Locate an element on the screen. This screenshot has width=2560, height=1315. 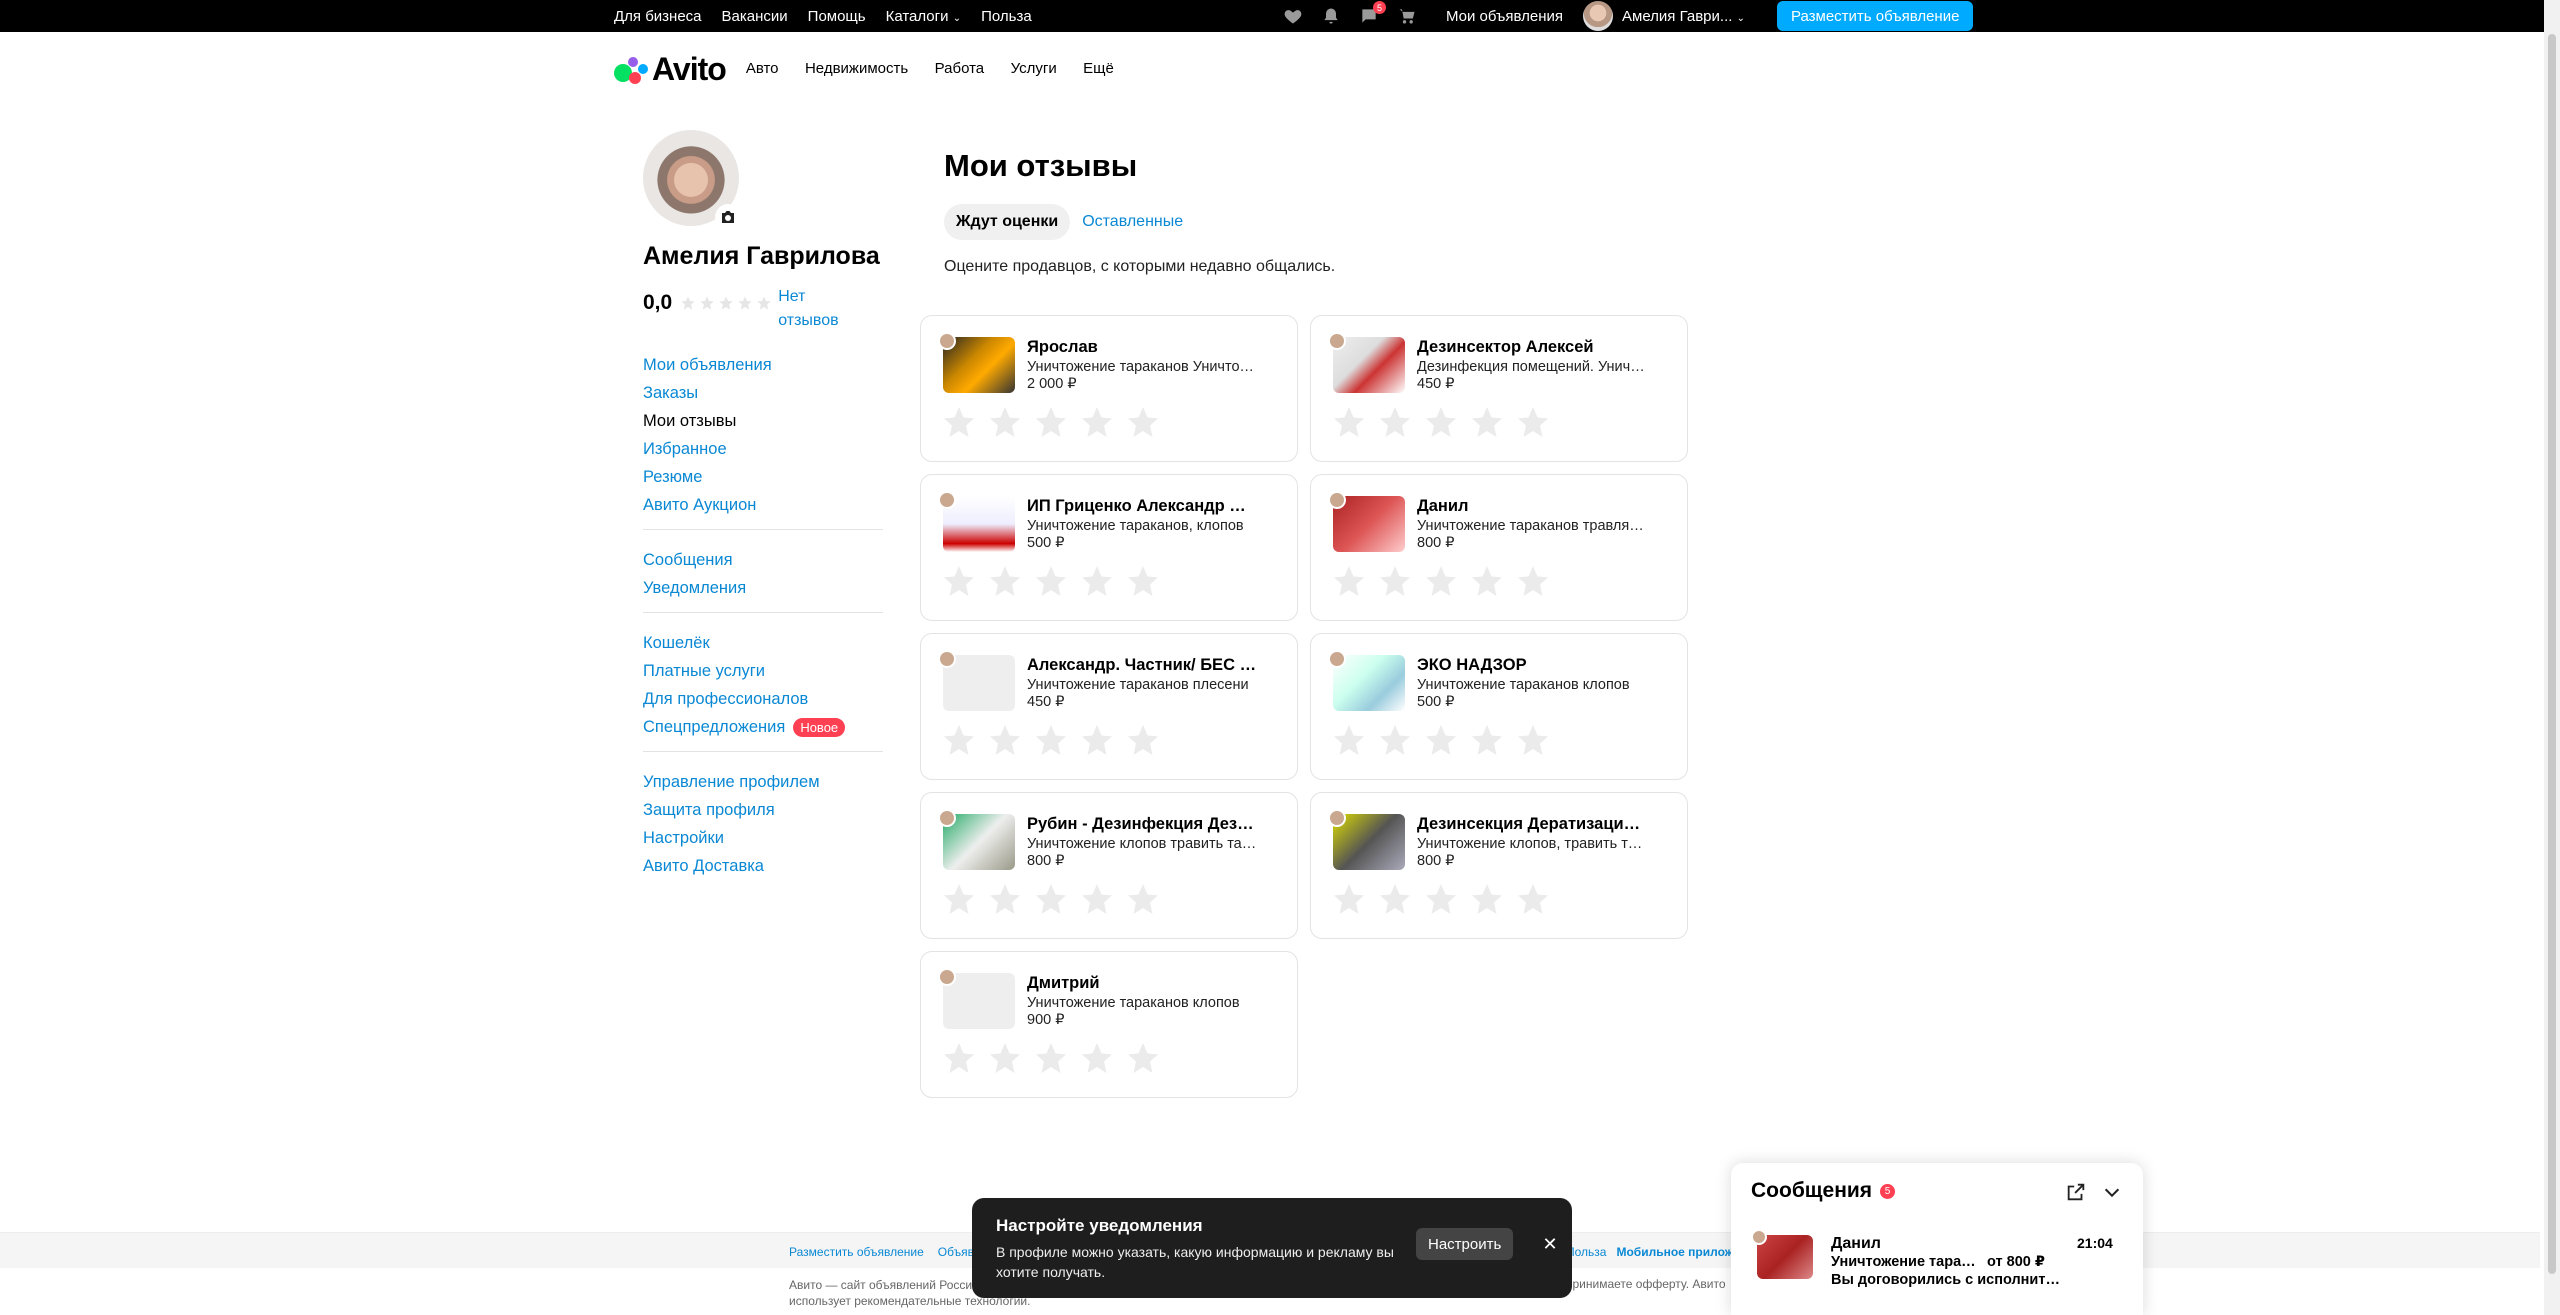
menu-profile-protection: Защита профиля is located at coordinates (763, 810).